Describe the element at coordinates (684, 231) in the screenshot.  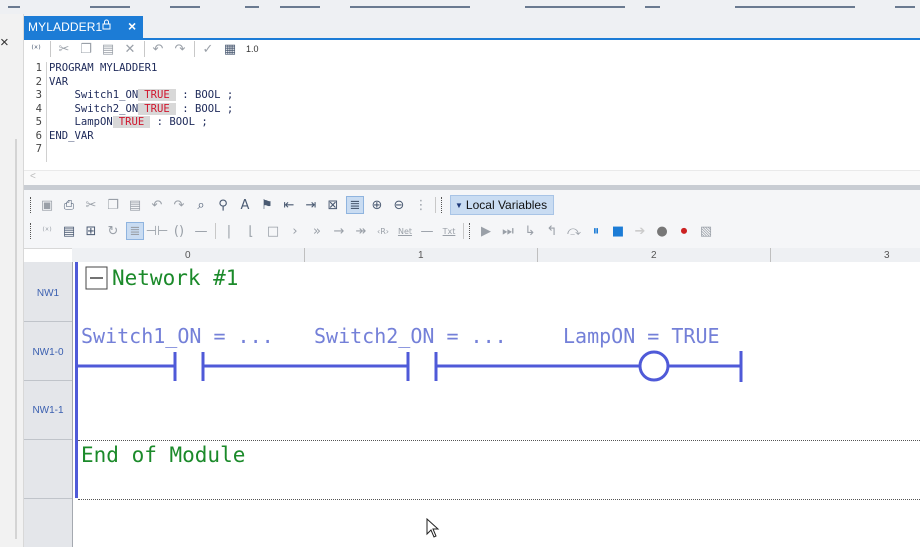
I see `record-icon: ⏺` at that location.